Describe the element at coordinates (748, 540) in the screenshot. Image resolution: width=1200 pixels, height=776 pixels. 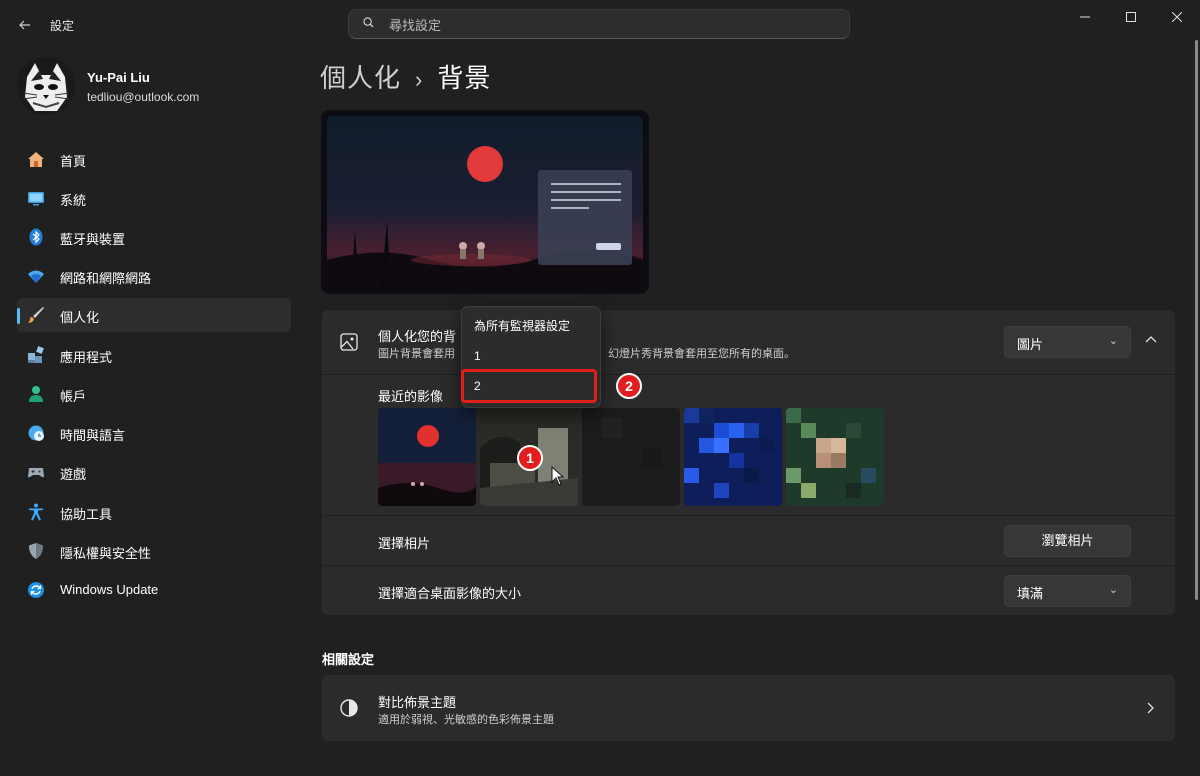
I see `choose-photo-row: 選擇相片 瀏覽相片` at that location.